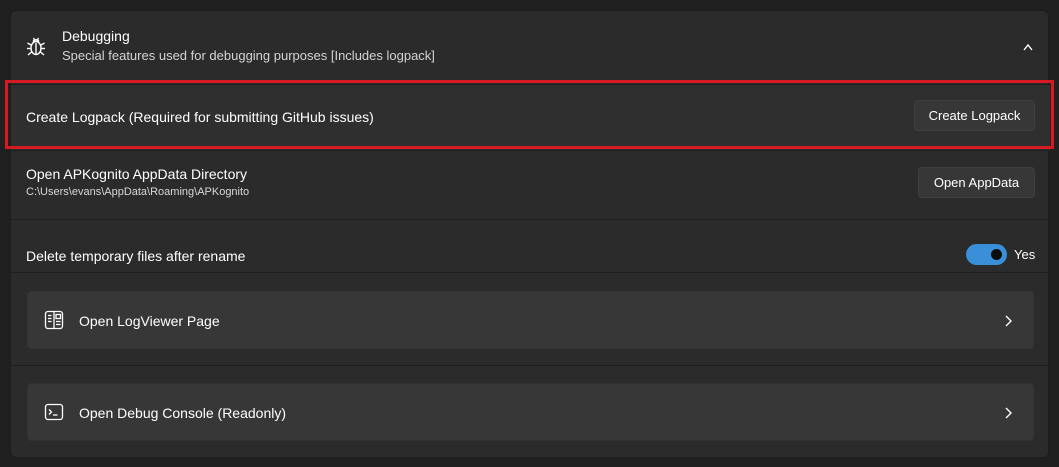 This screenshot has width=1059, height=467. I want to click on toggle-state-label: Yes, so click(1025, 254).